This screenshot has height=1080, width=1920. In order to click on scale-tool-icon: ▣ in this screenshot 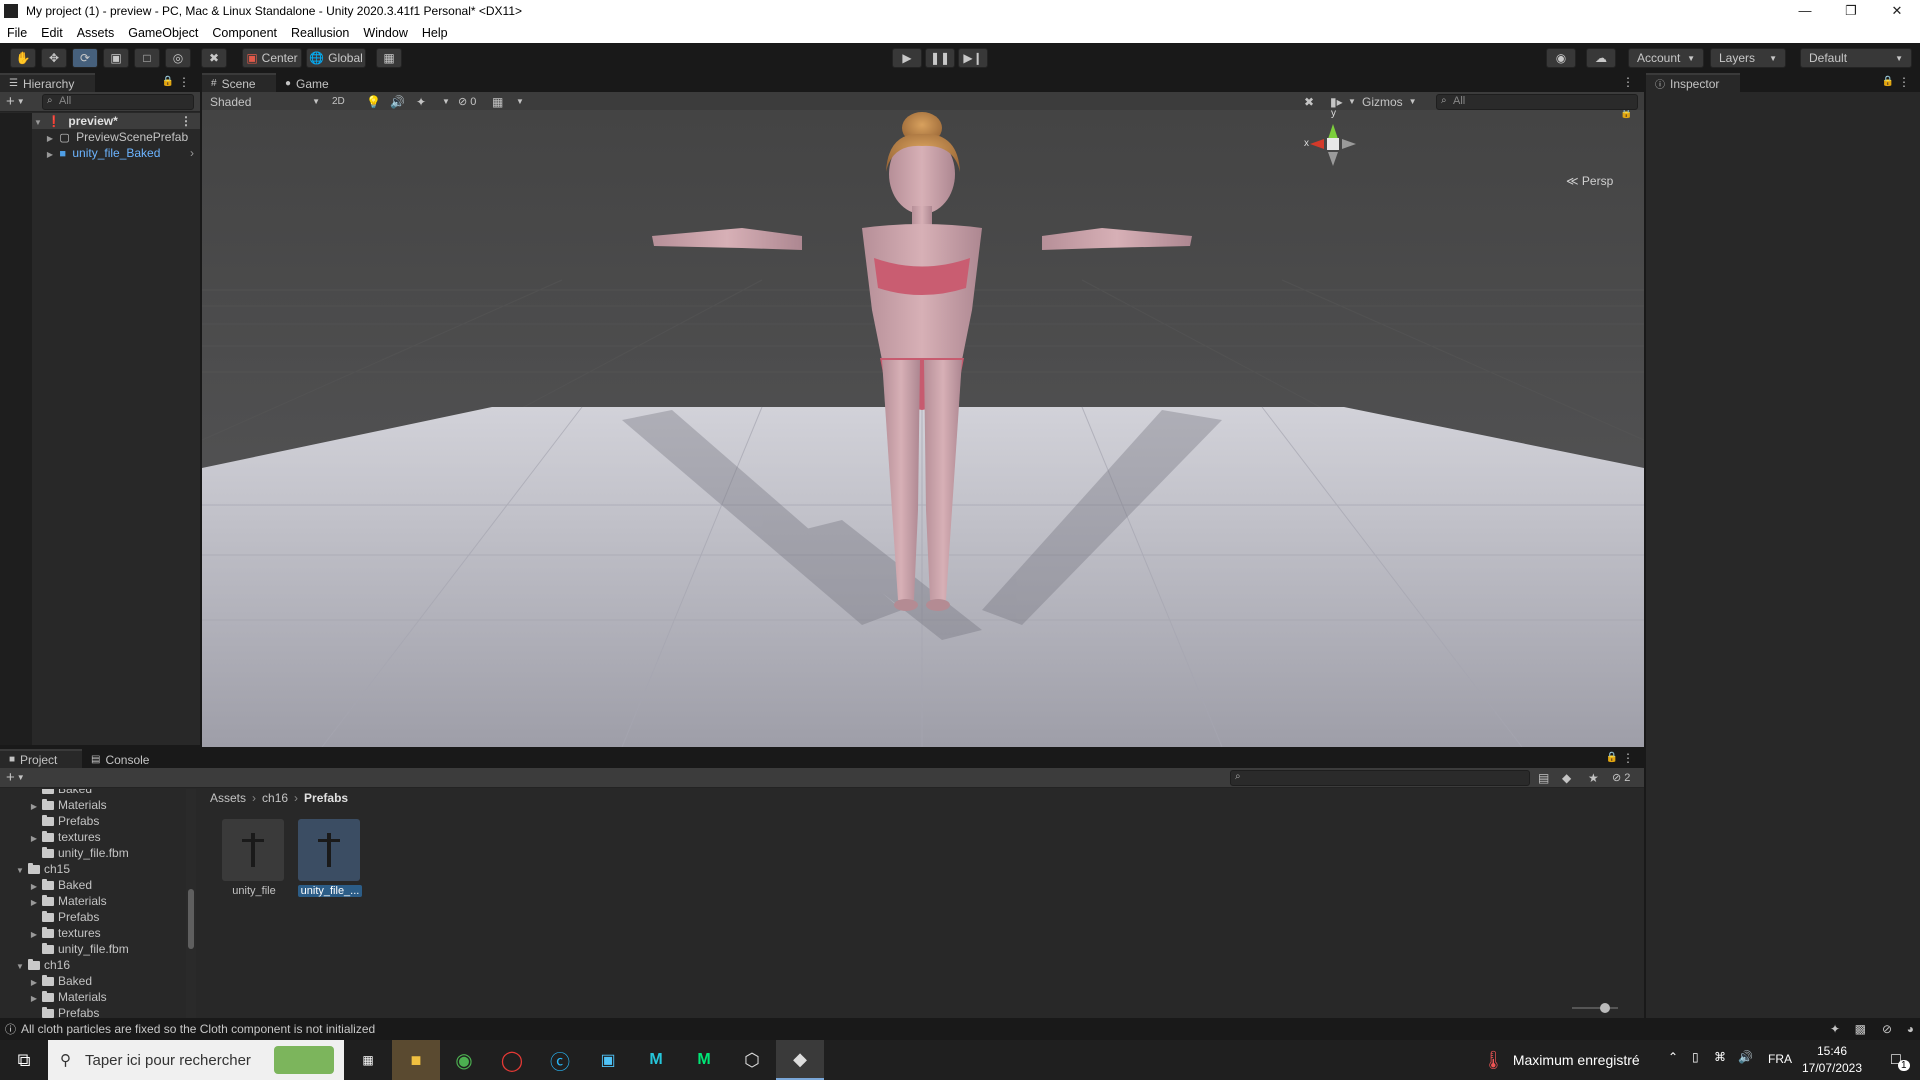, I will do `click(116, 58)`.